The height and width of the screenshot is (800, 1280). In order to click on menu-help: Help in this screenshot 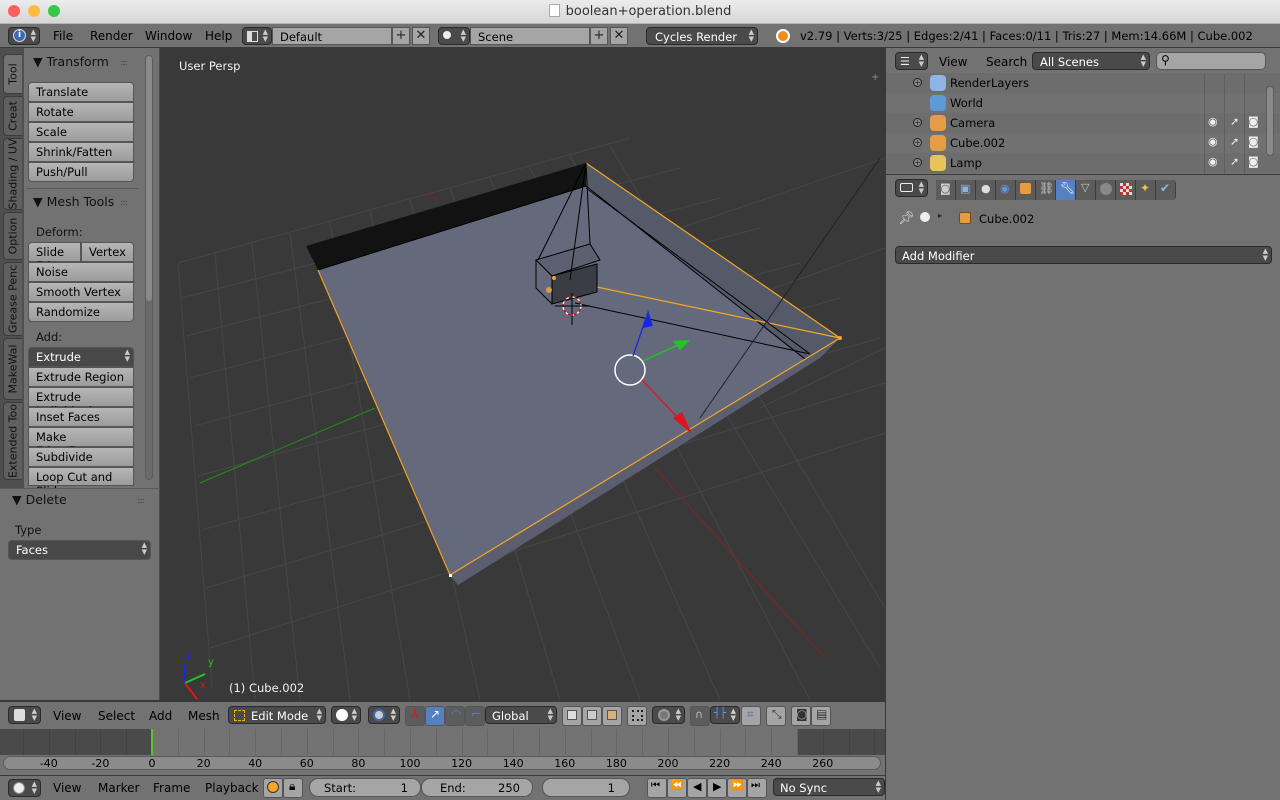, I will do `click(218, 36)`.